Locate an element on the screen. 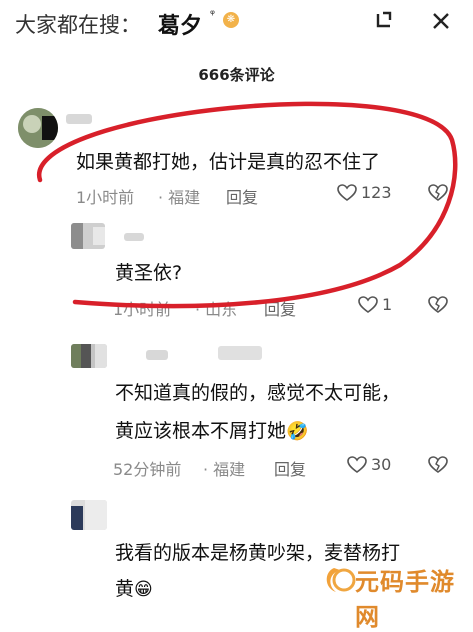  search-query-link: 葛夕 is located at coordinates (180, 24).